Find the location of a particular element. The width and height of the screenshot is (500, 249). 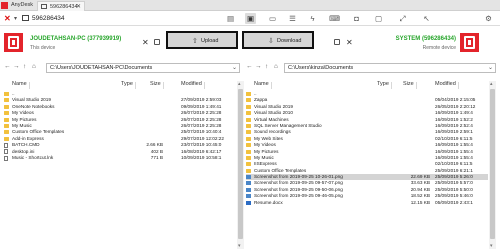

session-toolbar: ✕ ▾ 596286434 ▤ ▣ ▭ ☰ ϟ ⌨ ◘ ▢ ⤢ ↖ ⚙ is located at coordinates (250, 19).